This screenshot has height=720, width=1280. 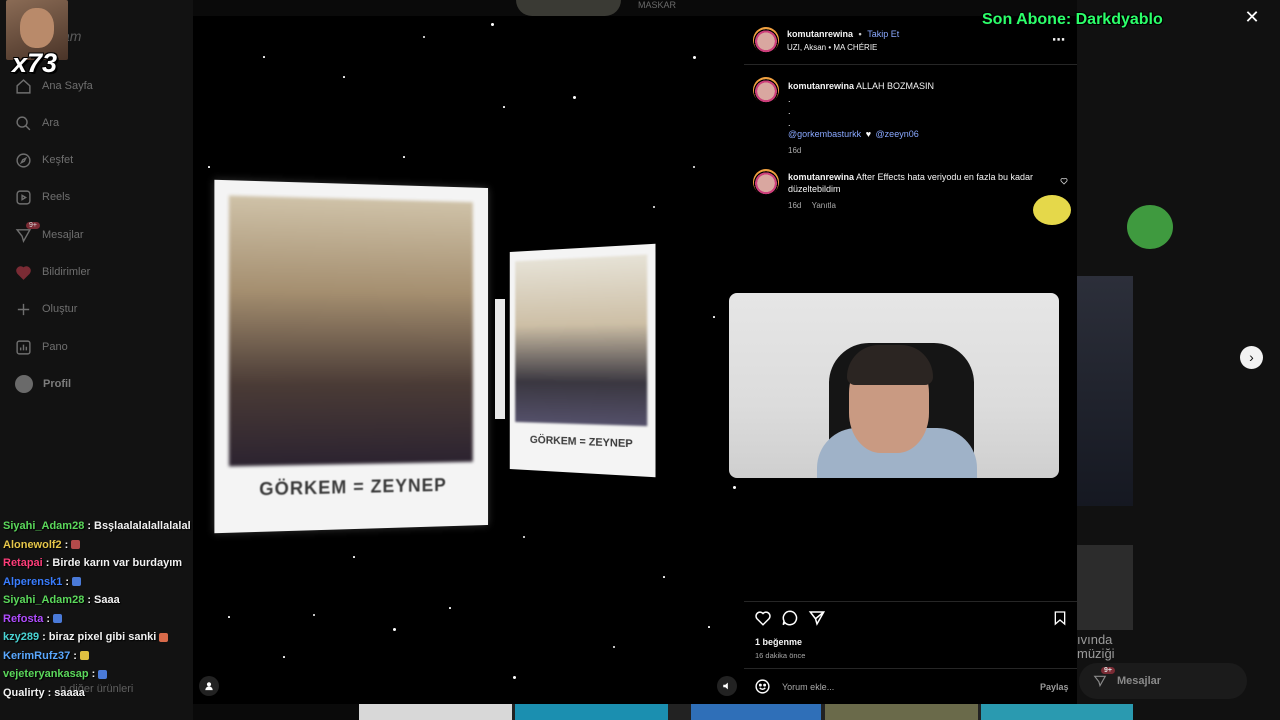 What do you see at coordinates (1054, 687) in the screenshot?
I see `post-comment-button: Paylaş` at bounding box center [1054, 687].